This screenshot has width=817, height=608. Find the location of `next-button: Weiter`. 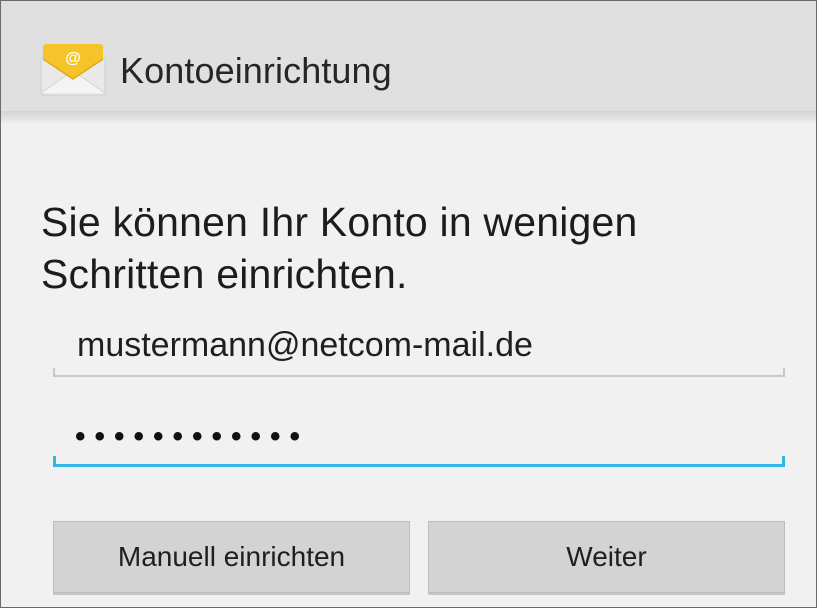

next-button: Weiter is located at coordinates (606, 557).